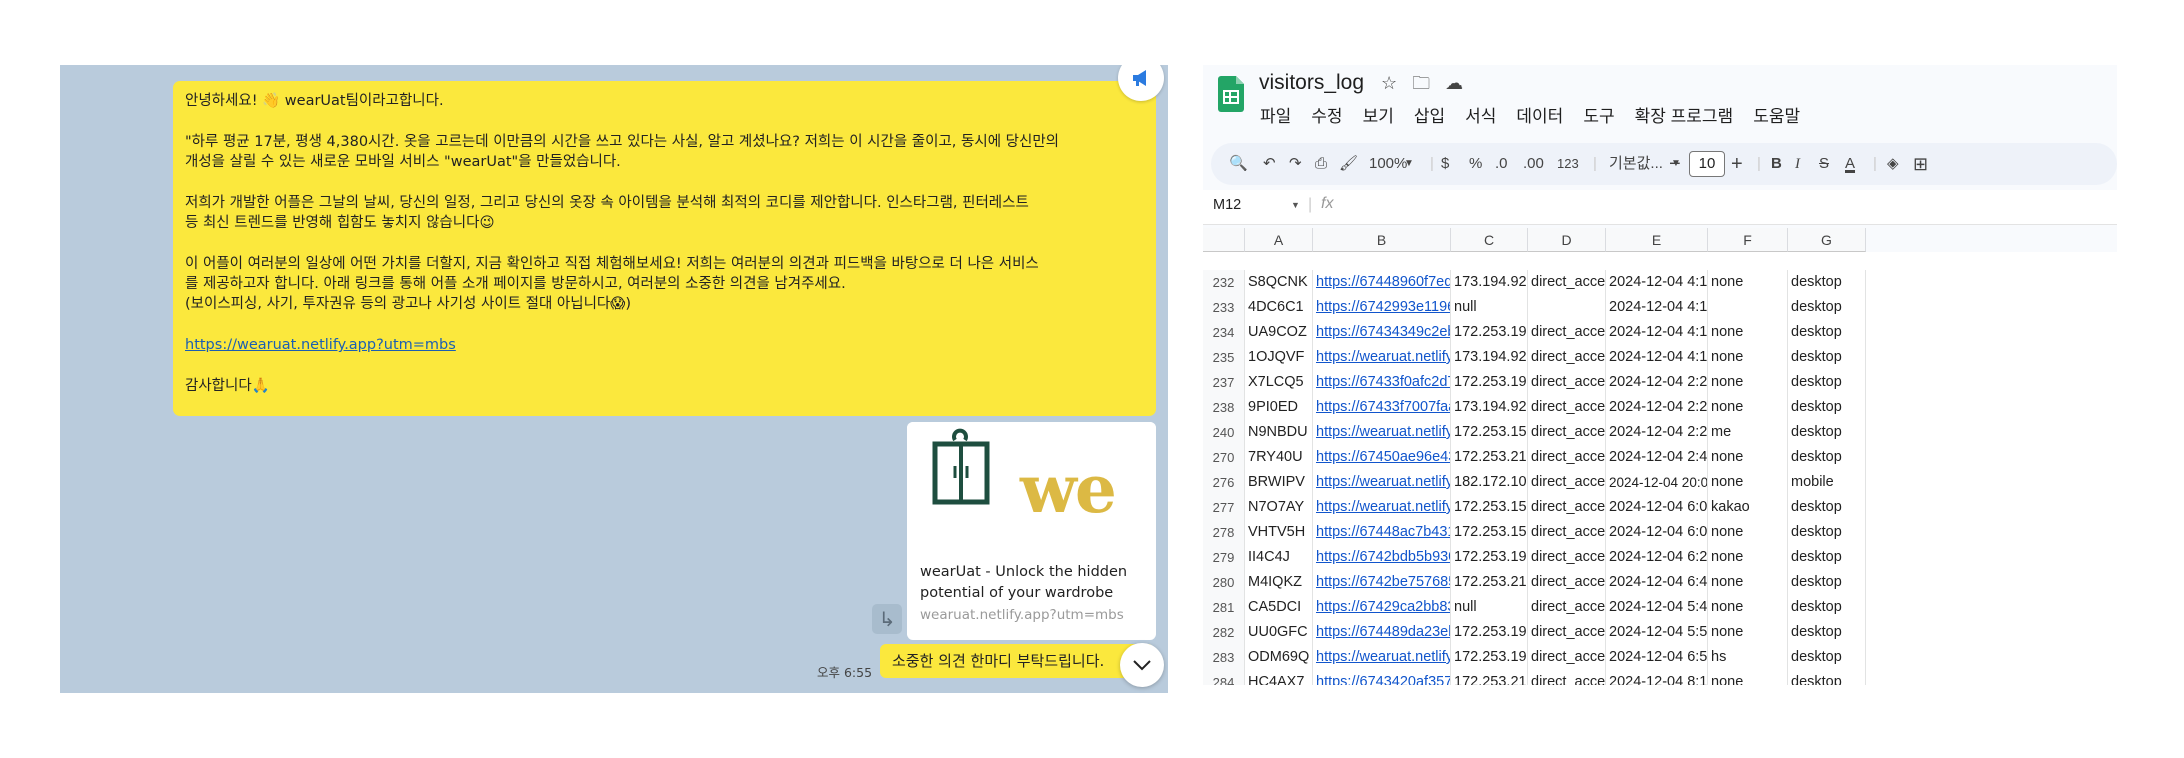  What do you see at coordinates (1238, 164) in the screenshot?
I see `search-icon: 🔍` at bounding box center [1238, 164].